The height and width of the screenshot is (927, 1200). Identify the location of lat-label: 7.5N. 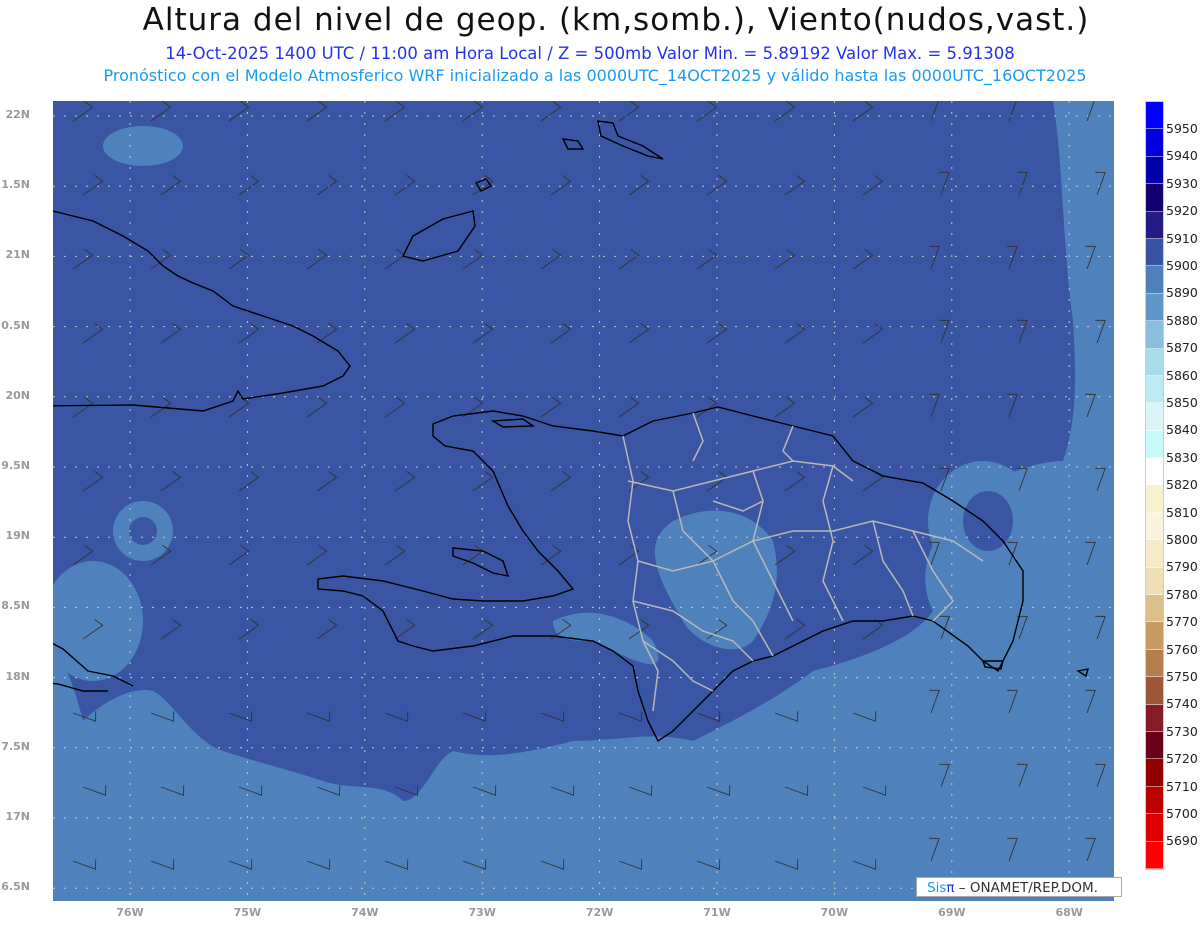
(15, 746).